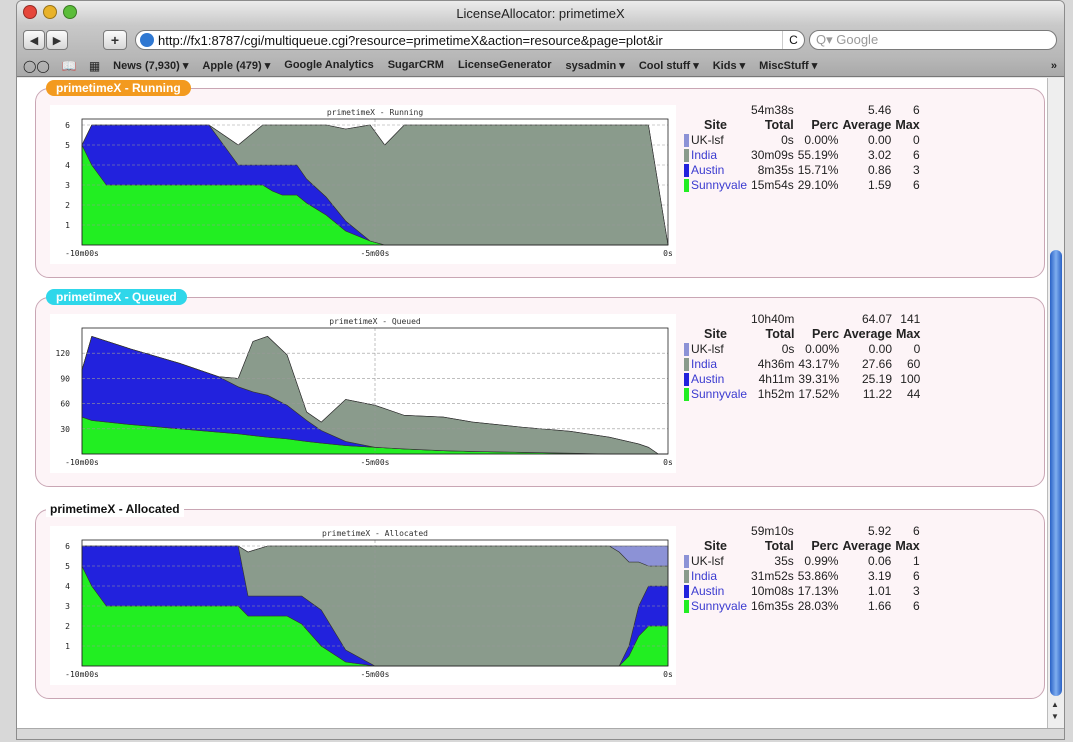 Image resolution: width=1073 pixels, height=742 pixels. What do you see at coordinates (236, 65) in the screenshot?
I see `bookmark-item: Apple (479) ▾` at bounding box center [236, 65].